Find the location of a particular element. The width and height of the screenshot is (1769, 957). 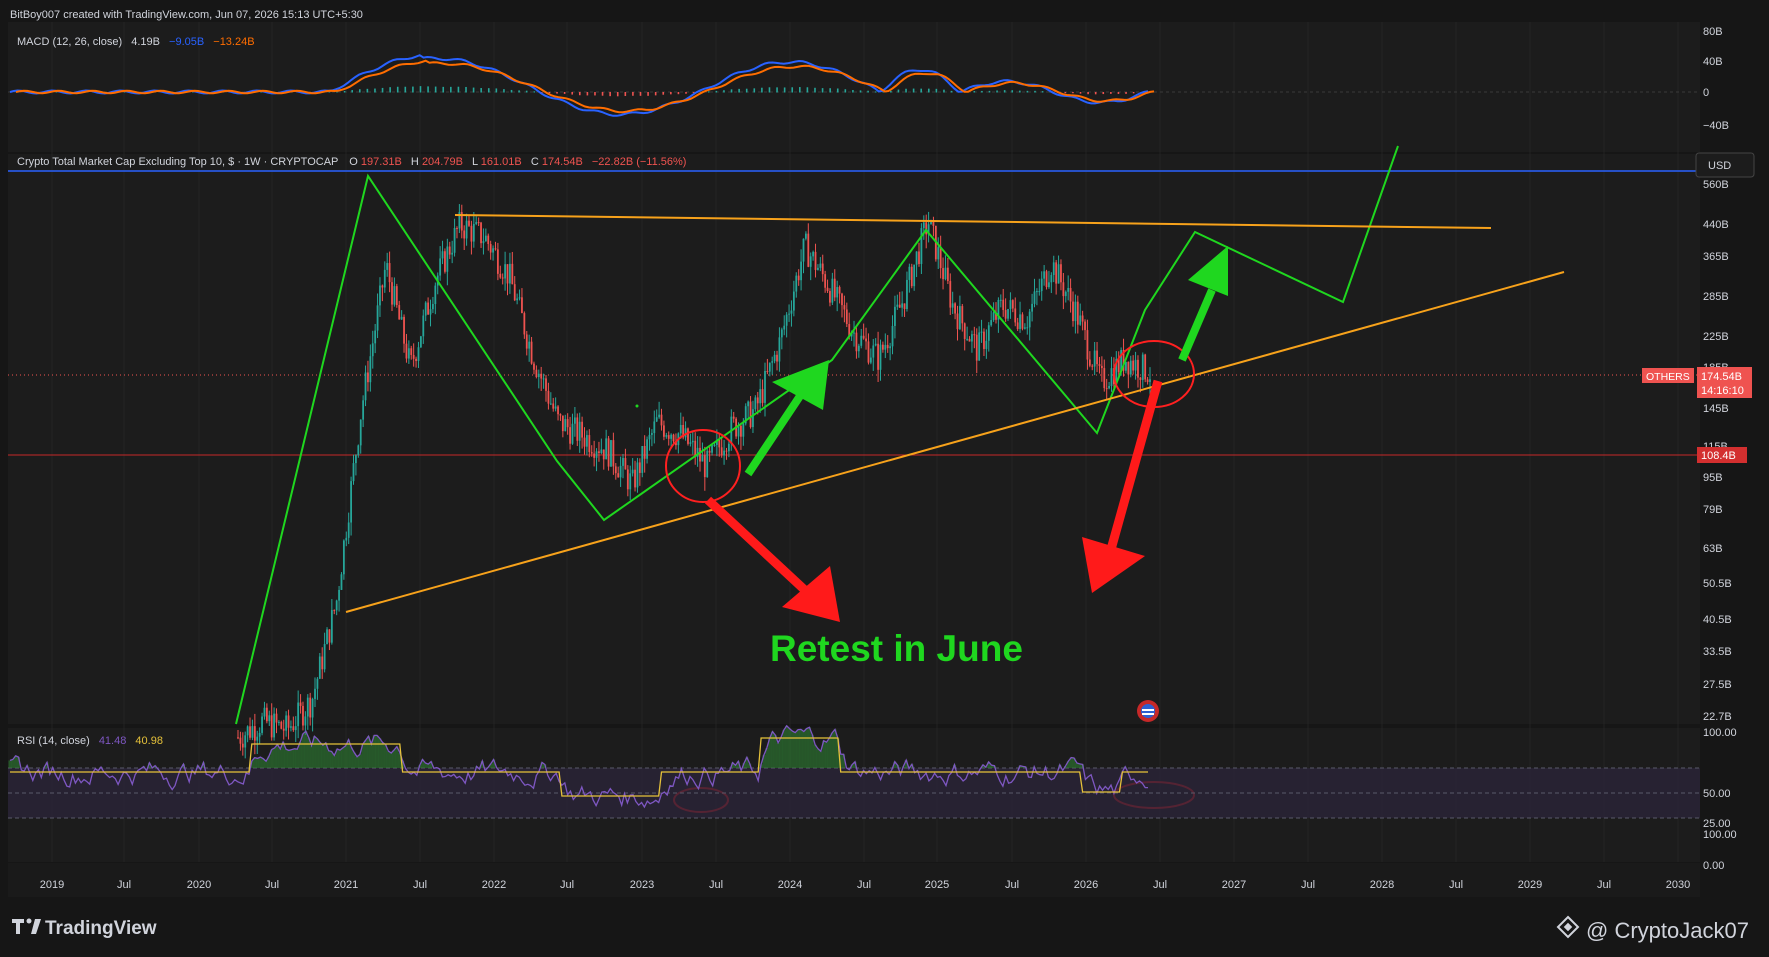

price-axis-label: 225B is located at coordinates (1716, 337).